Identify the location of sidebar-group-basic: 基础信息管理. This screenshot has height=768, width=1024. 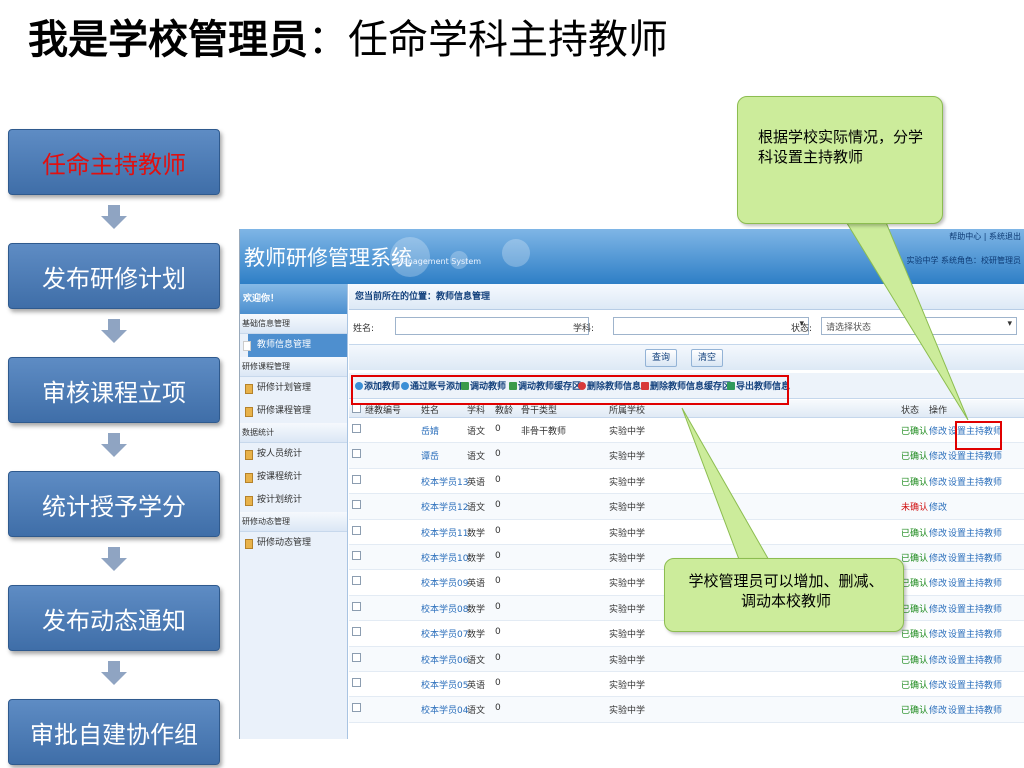
(293, 324).